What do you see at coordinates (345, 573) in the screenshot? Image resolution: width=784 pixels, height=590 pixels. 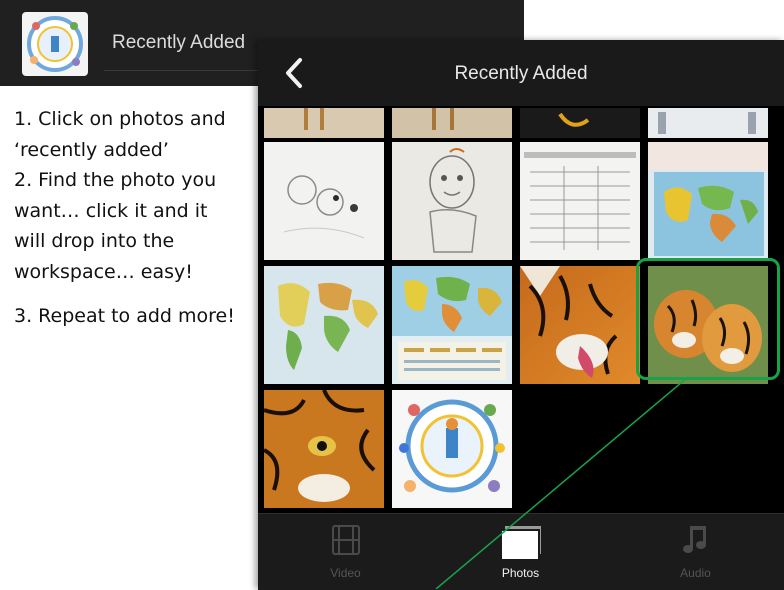 I see `tab-video-label: Video` at bounding box center [345, 573].